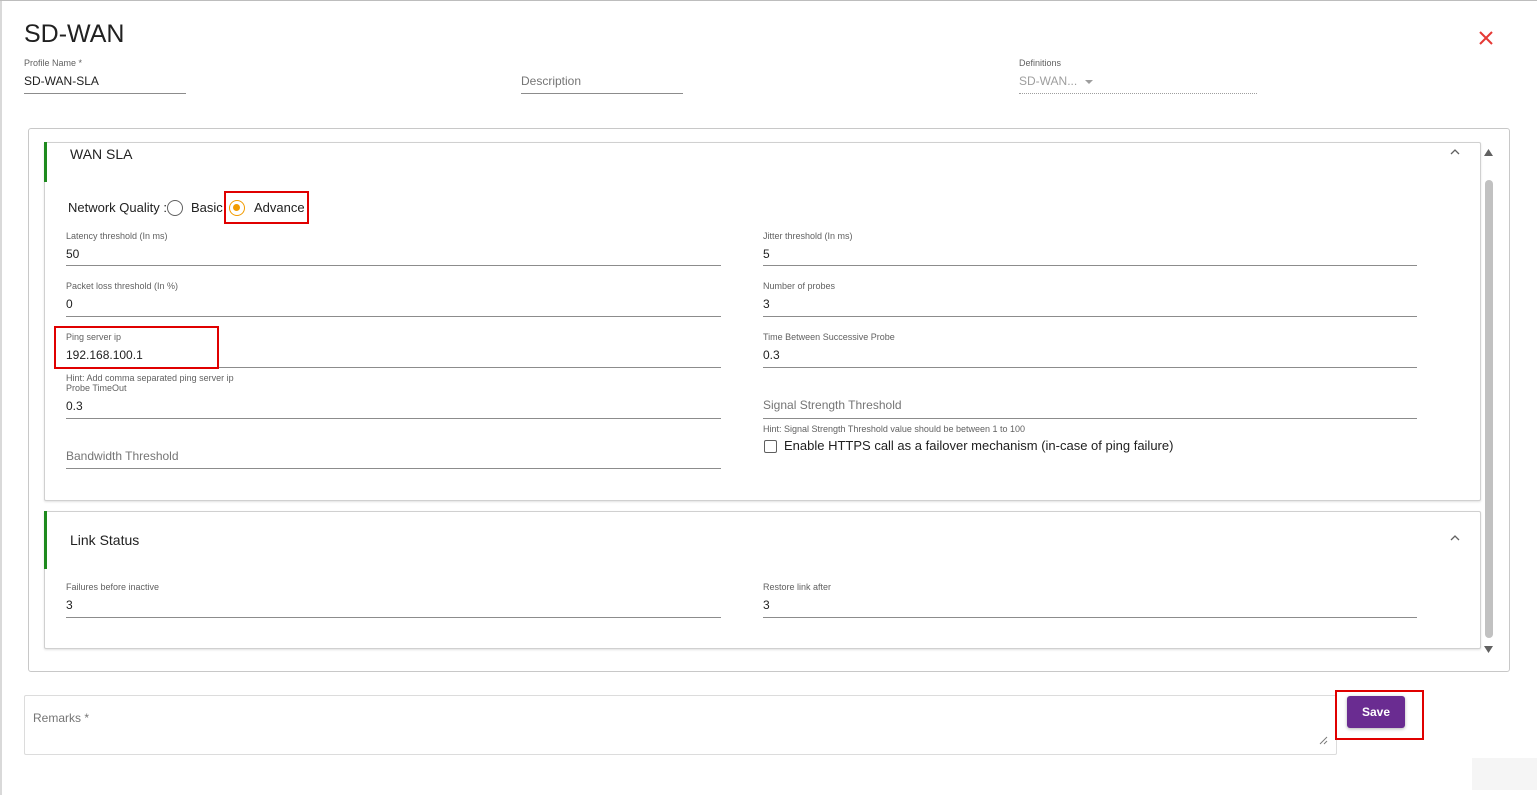  I want to click on packet-loss-label: Packet loss threshold (In %), so click(122, 286).